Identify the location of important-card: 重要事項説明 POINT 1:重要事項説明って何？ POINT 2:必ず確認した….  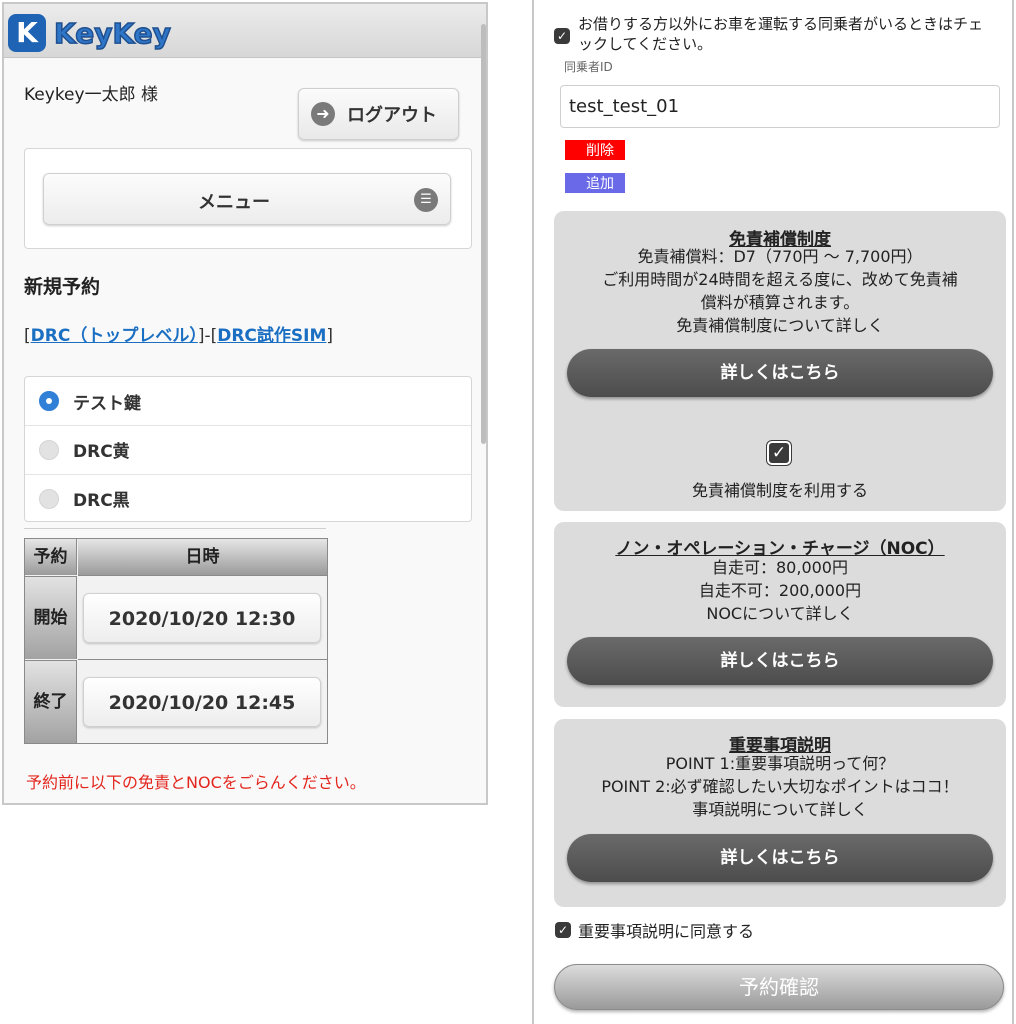
(780, 813).